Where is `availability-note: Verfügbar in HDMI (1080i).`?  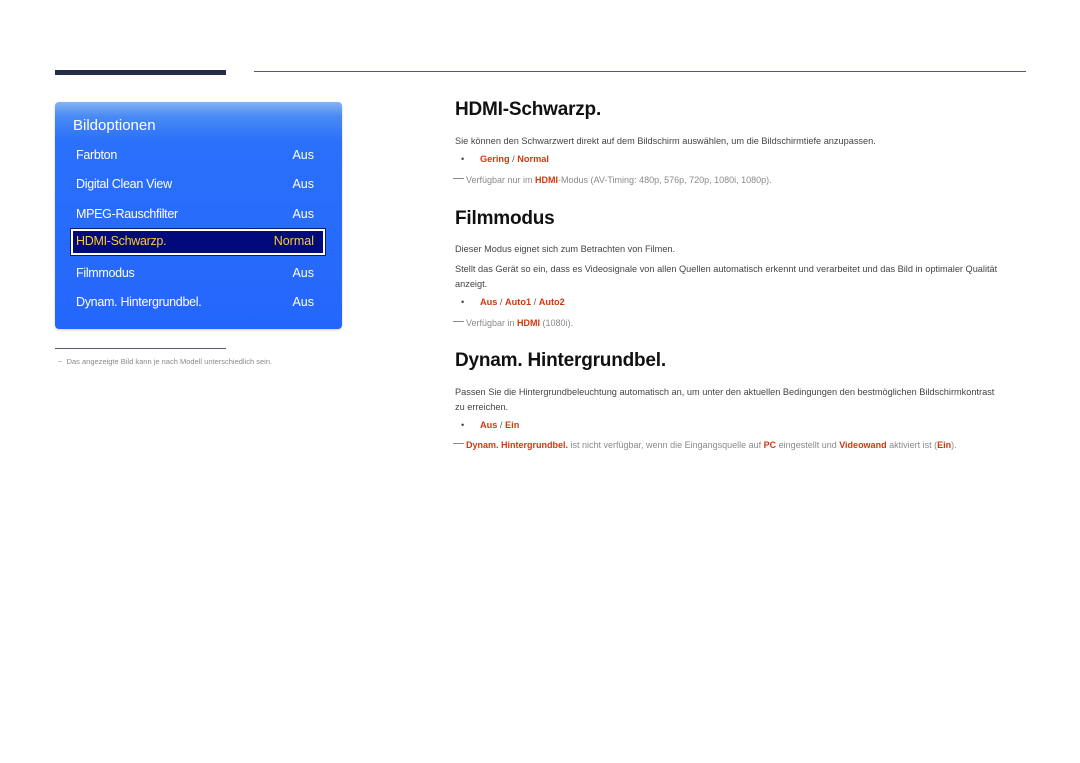
availability-note: Verfügbar in HDMI (1080i). is located at coordinates (513, 323).